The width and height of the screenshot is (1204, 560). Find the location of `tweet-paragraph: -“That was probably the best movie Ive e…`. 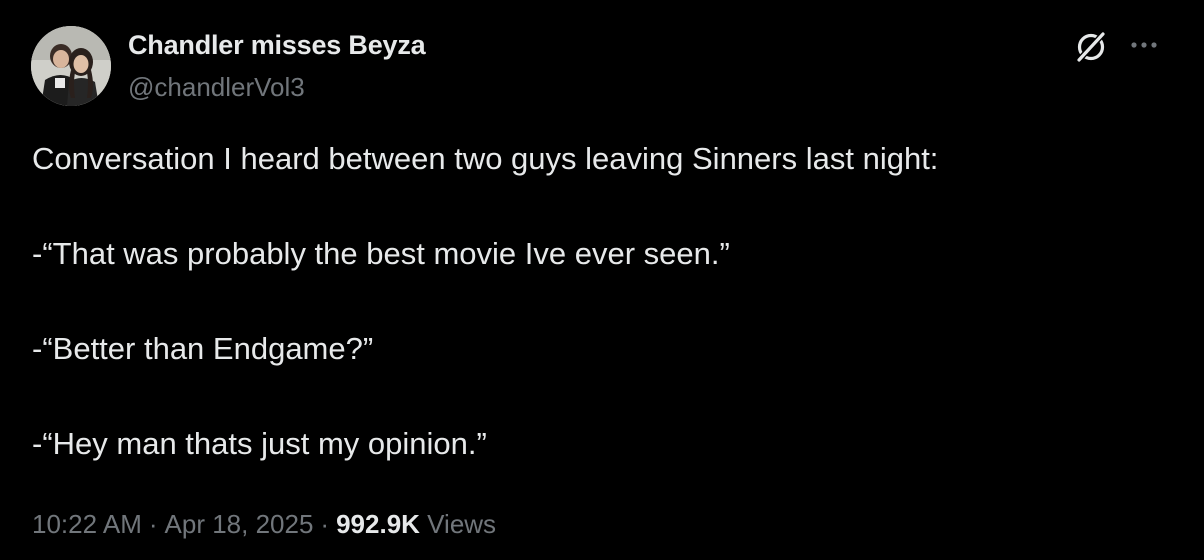

tweet-paragraph: -“That was probably the best movie Ive e… is located at coordinates (381, 253).